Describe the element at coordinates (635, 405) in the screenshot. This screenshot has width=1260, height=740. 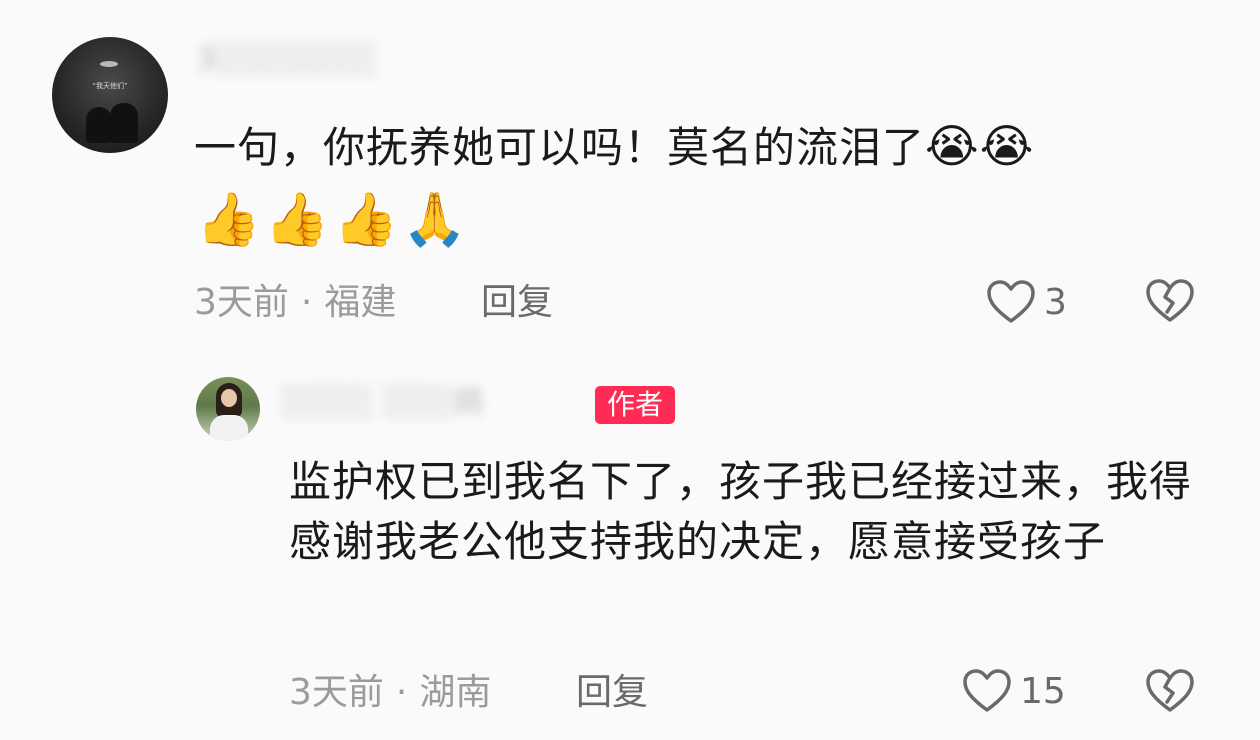
I see `author-badge: 作者` at that location.